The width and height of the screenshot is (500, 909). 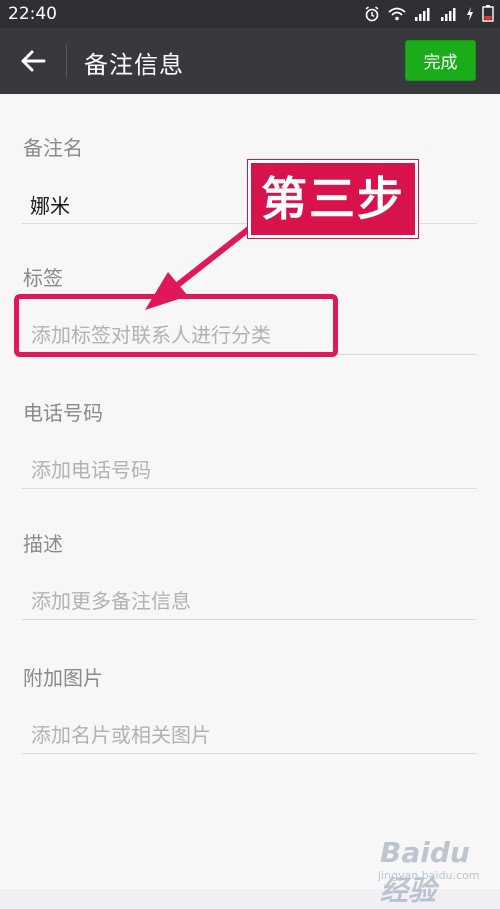 I want to click on watermark-url: jingyan.baidu.com, so click(x=429, y=875).